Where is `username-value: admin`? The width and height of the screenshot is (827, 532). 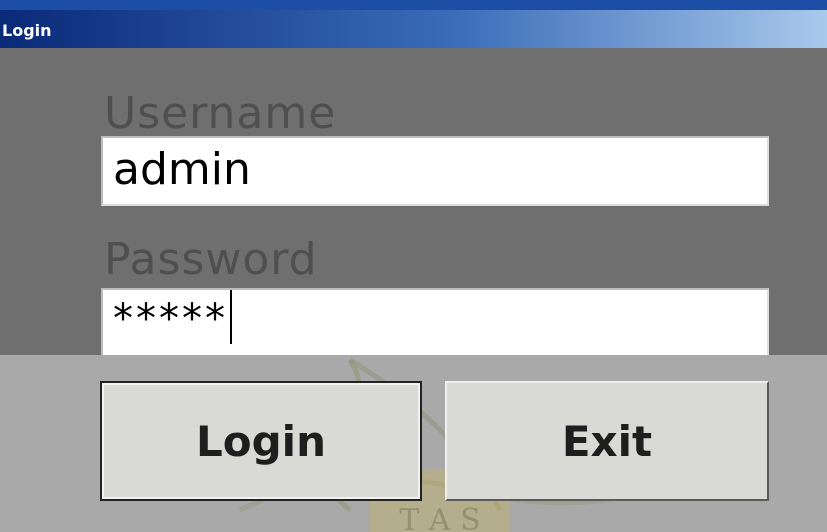
username-value: admin is located at coordinates (182, 169).